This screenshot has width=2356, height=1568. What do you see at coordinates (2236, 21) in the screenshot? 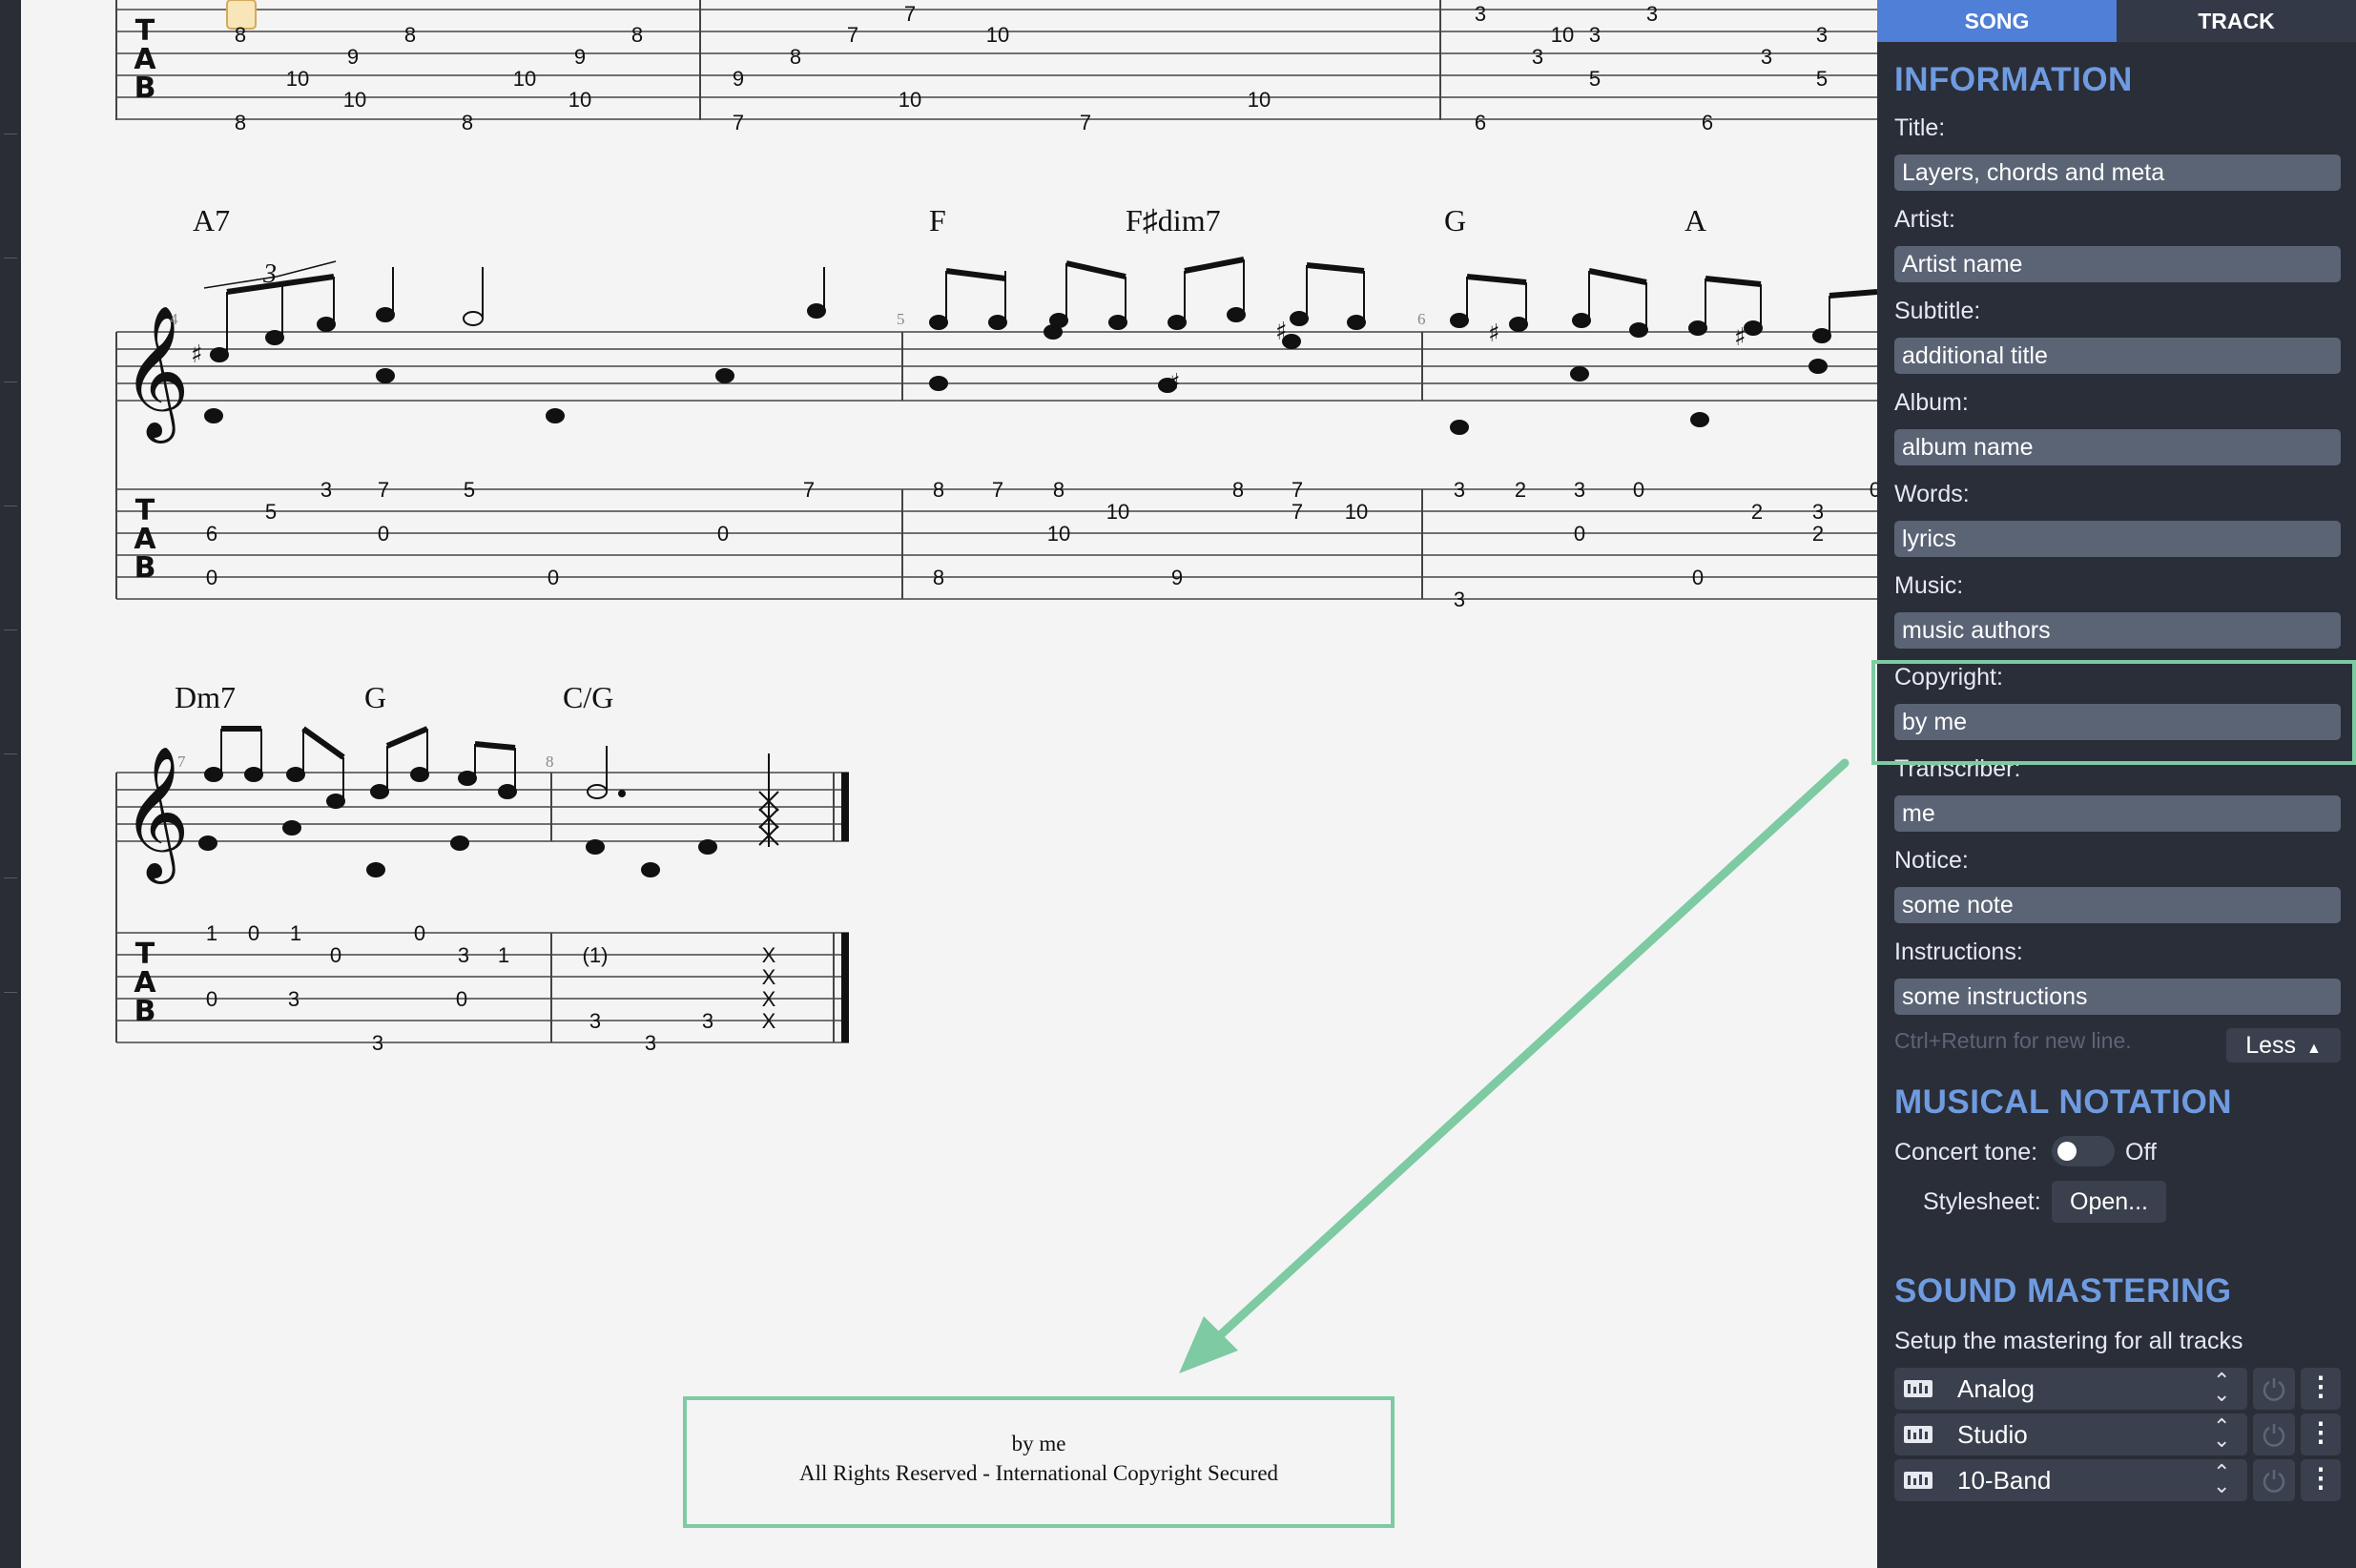
I see `tab-track: TRACK` at bounding box center [2236, 21].